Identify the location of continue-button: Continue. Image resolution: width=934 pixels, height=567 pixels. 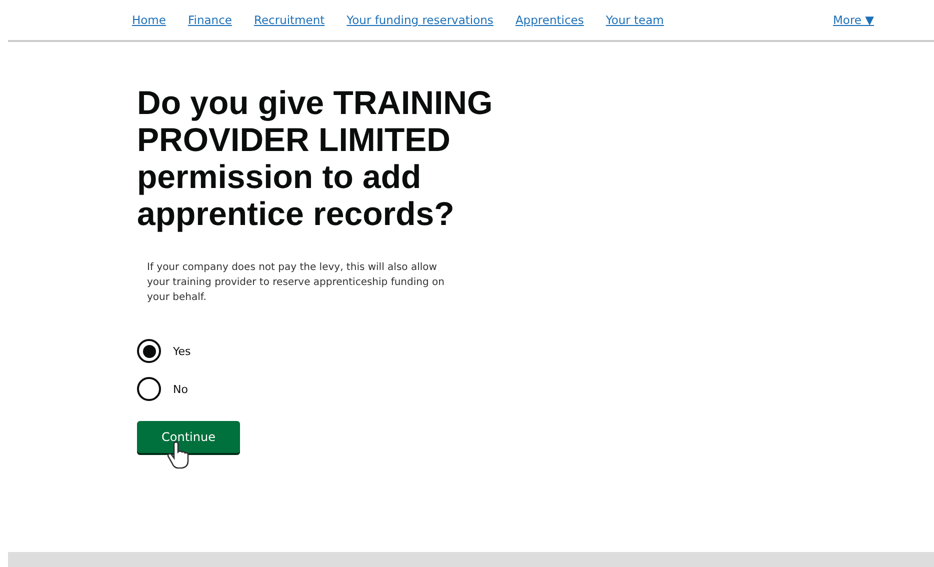
(188, 437).